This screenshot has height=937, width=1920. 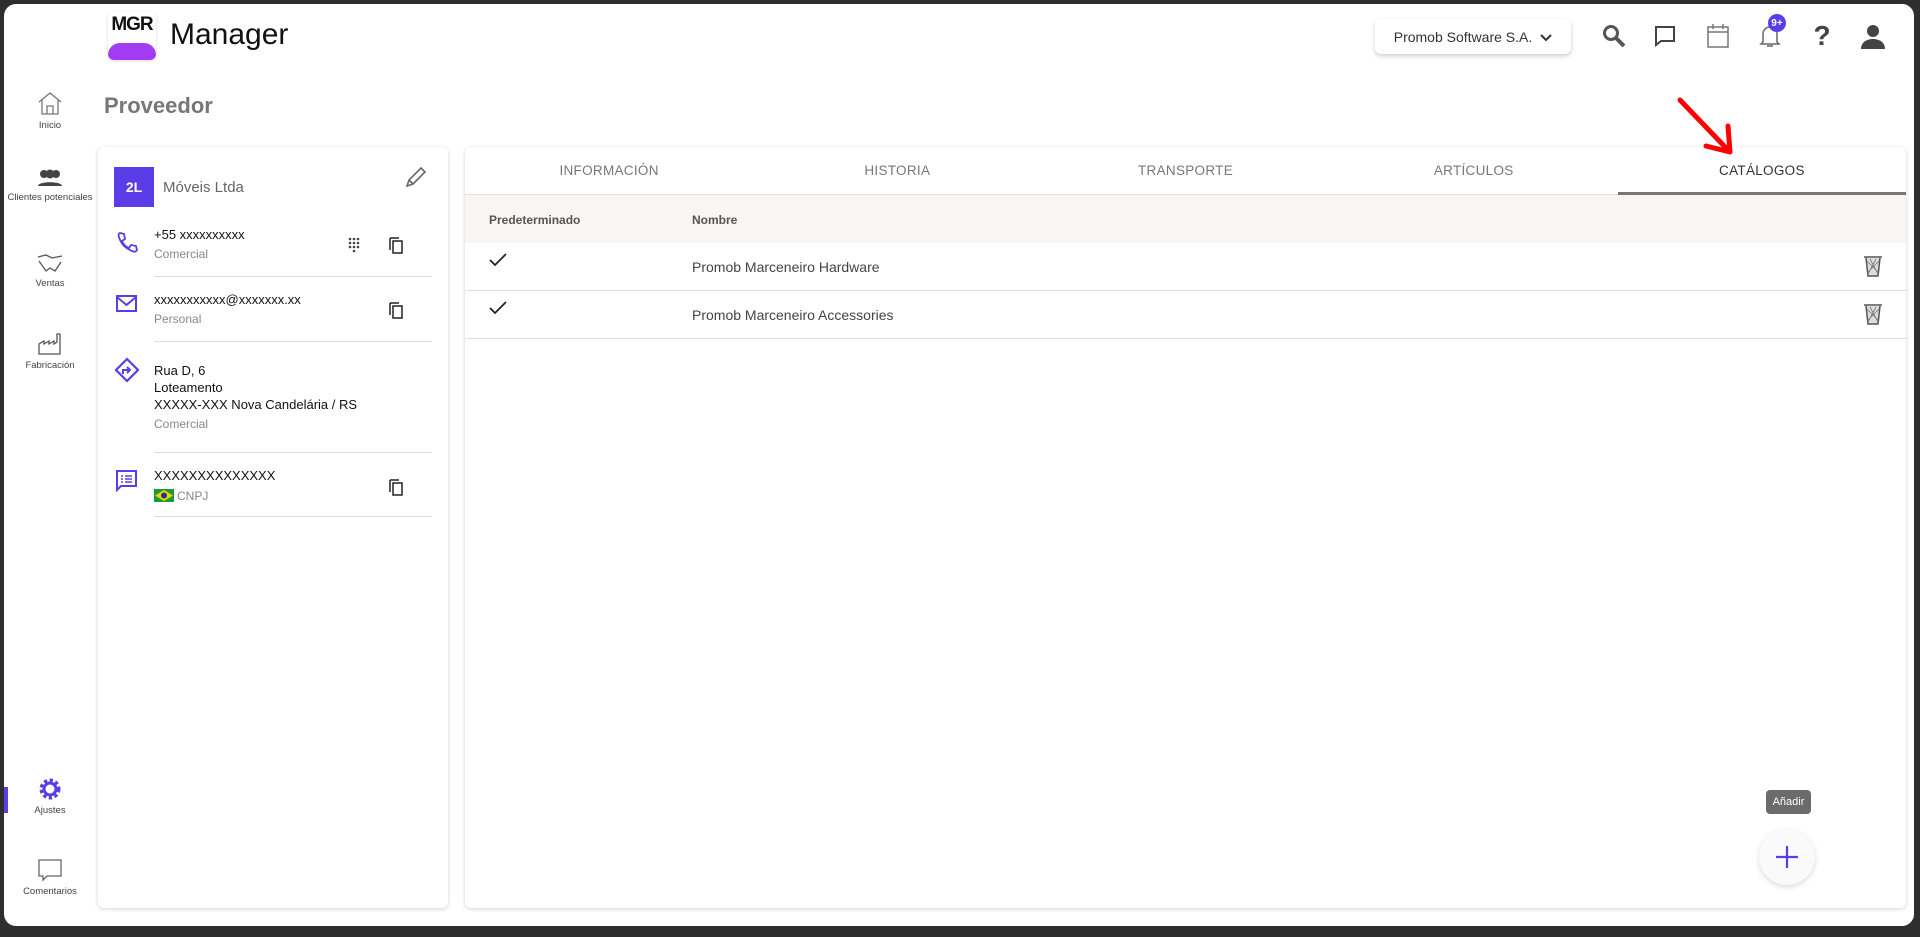 What do you see at coordinates (193, 496) in the screenshot?
I see `document-type: CNPJ` at bounding box center [193, 496].